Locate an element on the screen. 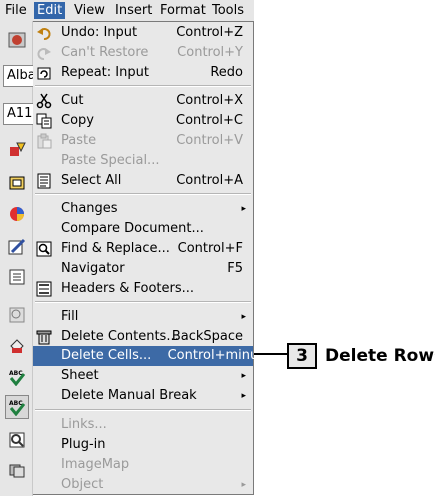 The width and height of the screenshot is (435, 496). menu-item-cut: Cut Control+X is located at coordinates (143, 101).